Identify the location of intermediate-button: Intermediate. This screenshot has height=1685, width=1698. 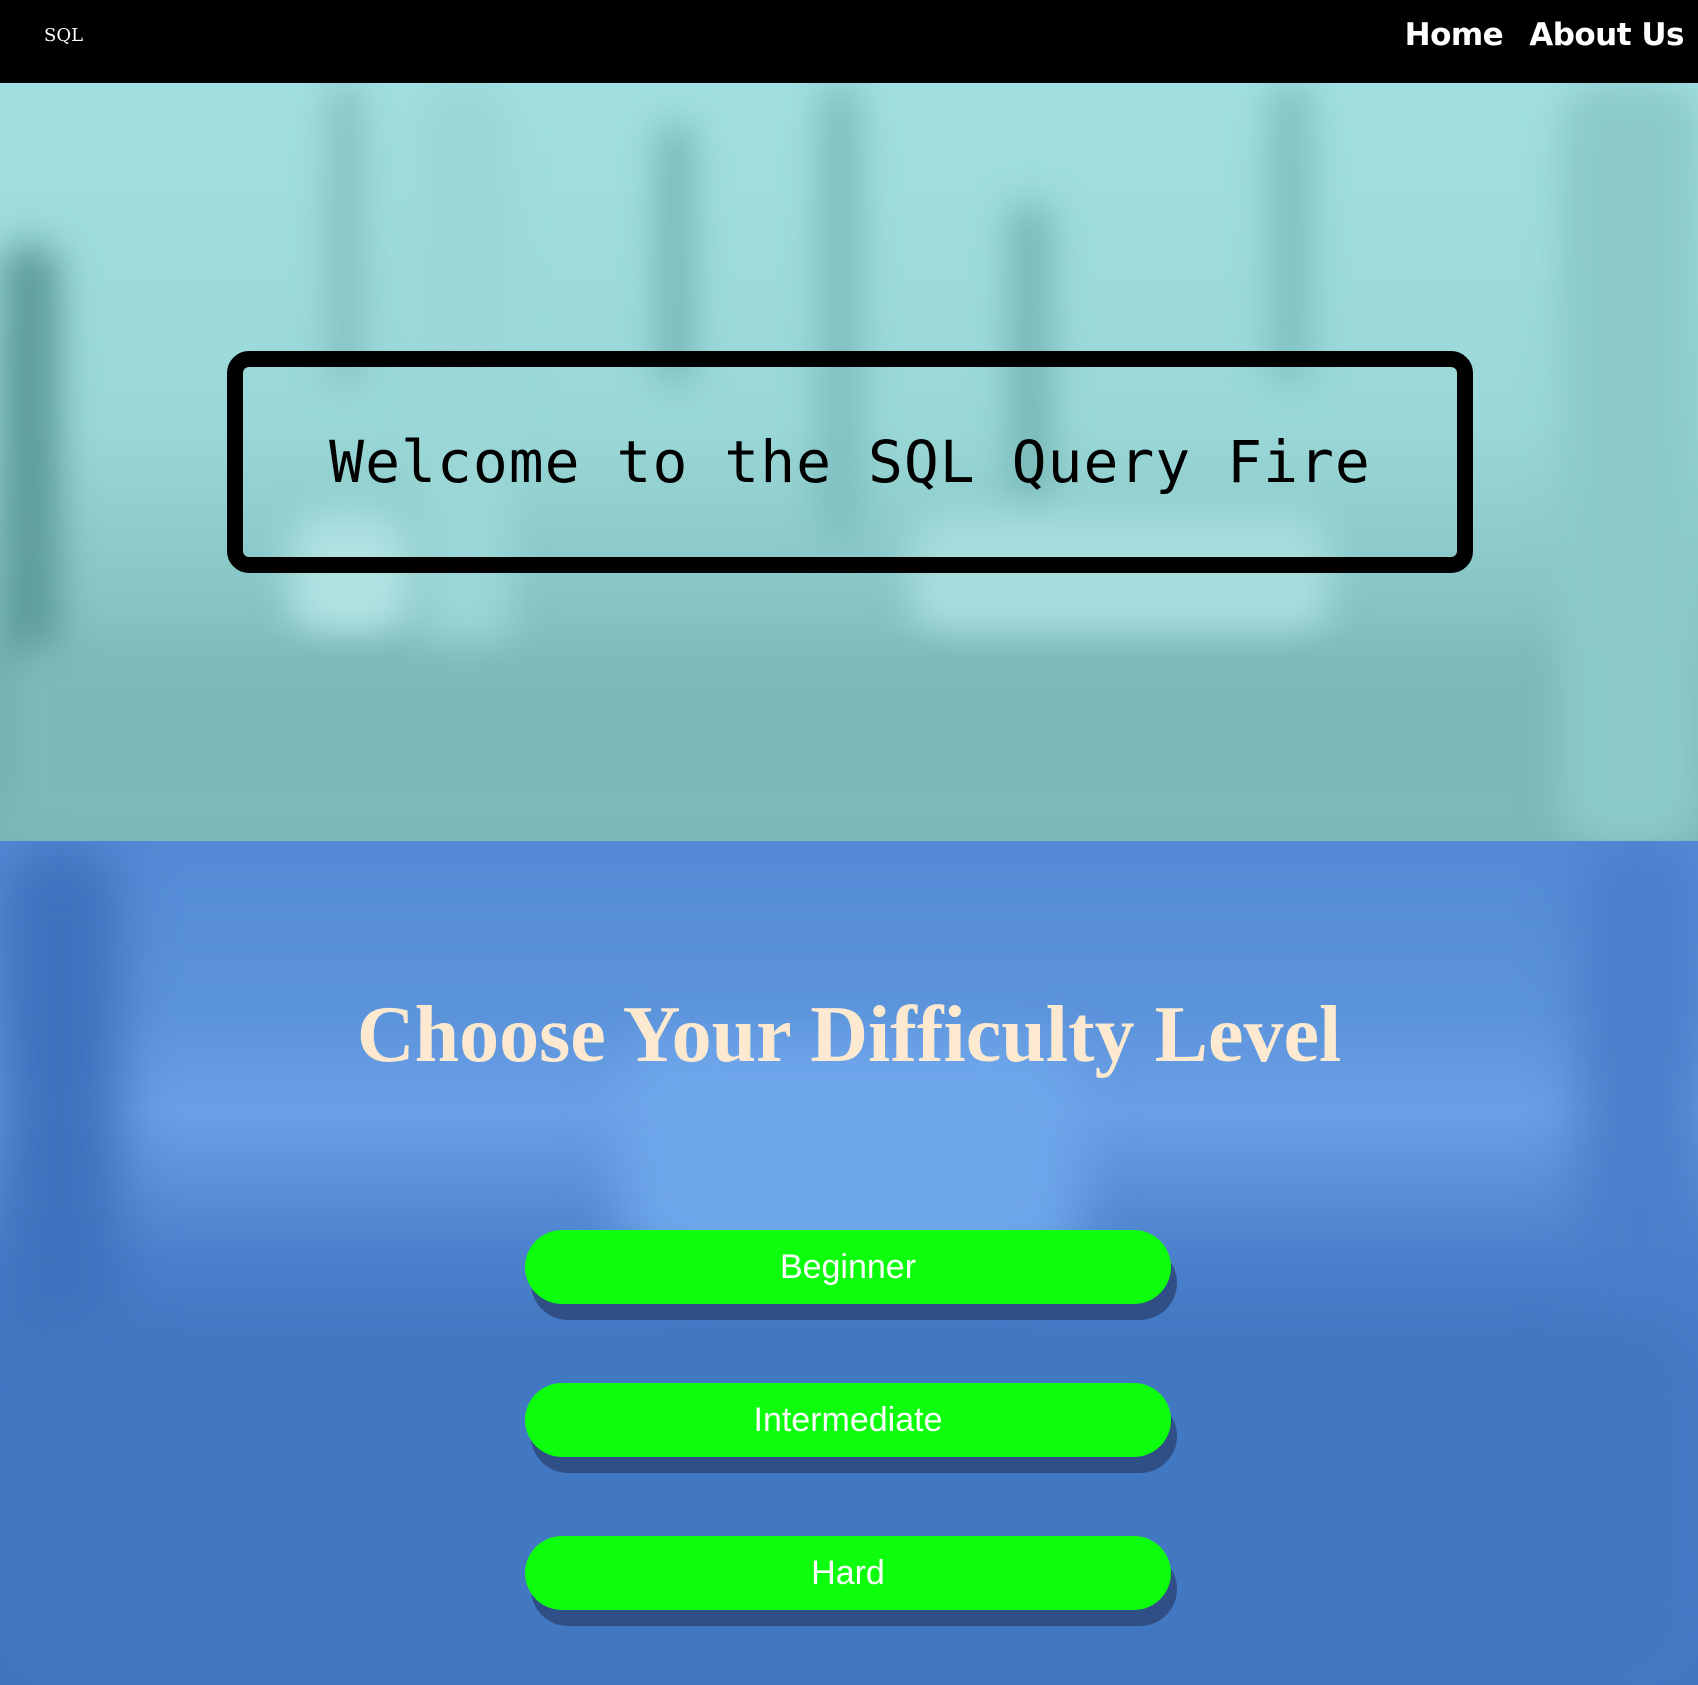
(848, 1420).